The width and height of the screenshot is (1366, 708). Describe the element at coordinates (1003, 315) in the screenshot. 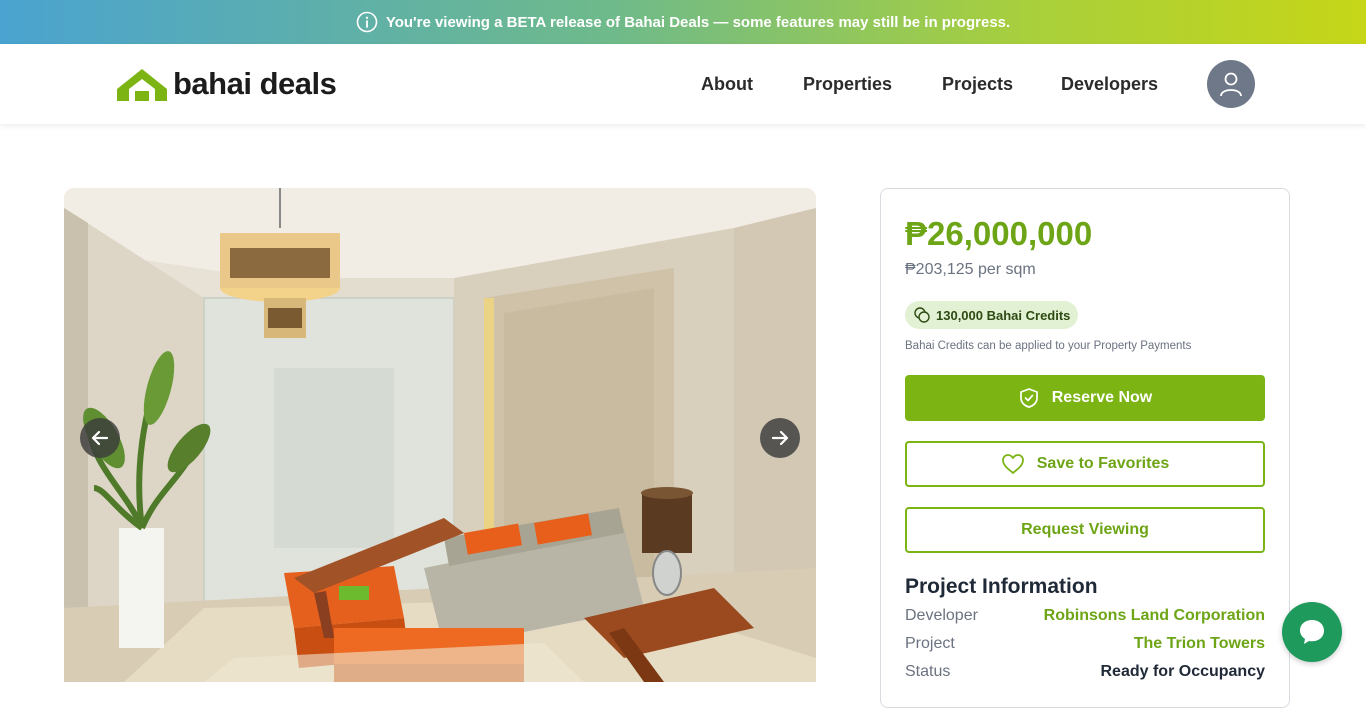

I see `credits-badge-label: 130,000 Bahai Credits` at that location.